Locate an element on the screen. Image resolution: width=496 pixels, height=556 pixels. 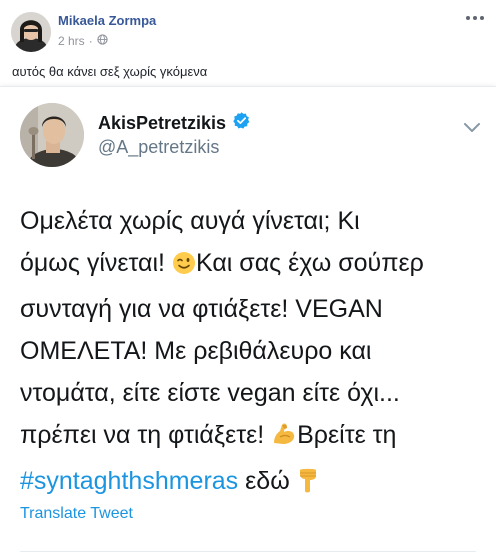
tweet-line-text: Και σας έχω σούπερ is located at coordinates (309, 263).